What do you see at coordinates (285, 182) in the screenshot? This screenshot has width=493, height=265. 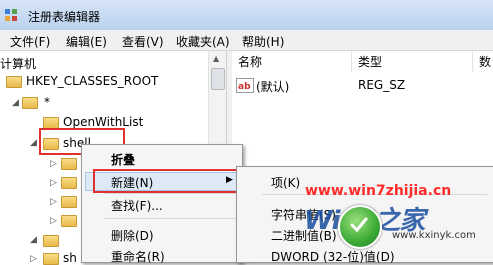 I see `submenu-item-key: 项(K)` at bounding box center [285, 182].